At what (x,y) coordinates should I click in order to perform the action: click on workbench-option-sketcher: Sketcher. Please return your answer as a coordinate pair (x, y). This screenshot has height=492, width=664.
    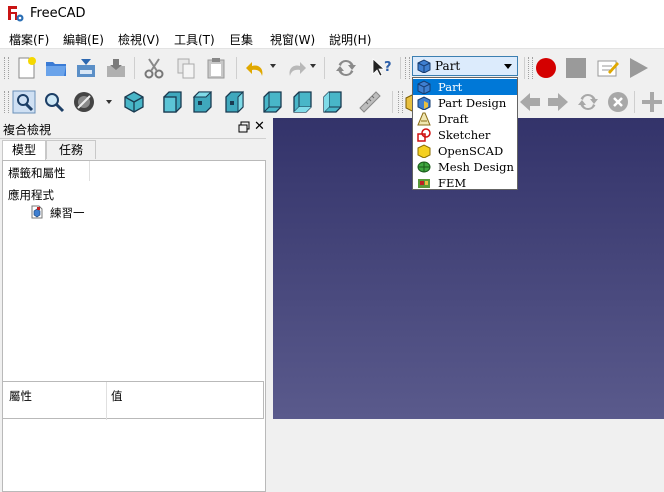
    Looking at the image, I should click on (465, 135).